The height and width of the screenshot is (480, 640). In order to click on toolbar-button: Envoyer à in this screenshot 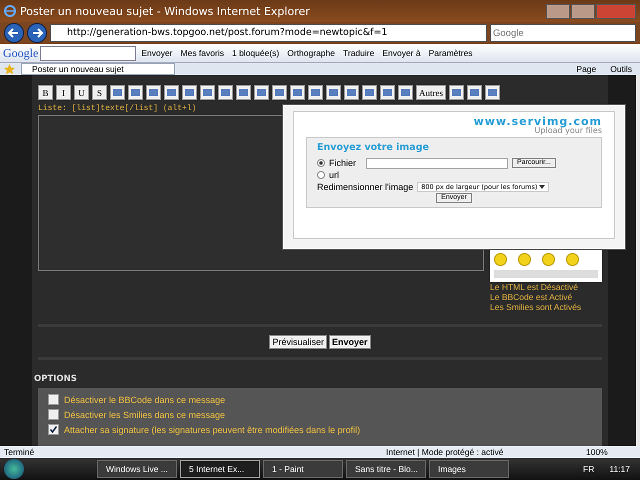, I will do `click(401, 53)`.